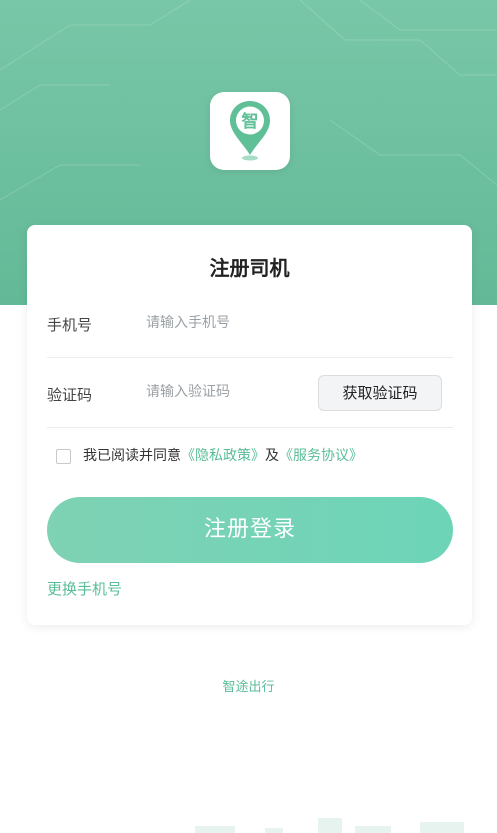 This screenshot has width=497, height=833. Describe the element at coordinates (70, 325) in the screenshot. I see `phone-label: 手机号` at that location.